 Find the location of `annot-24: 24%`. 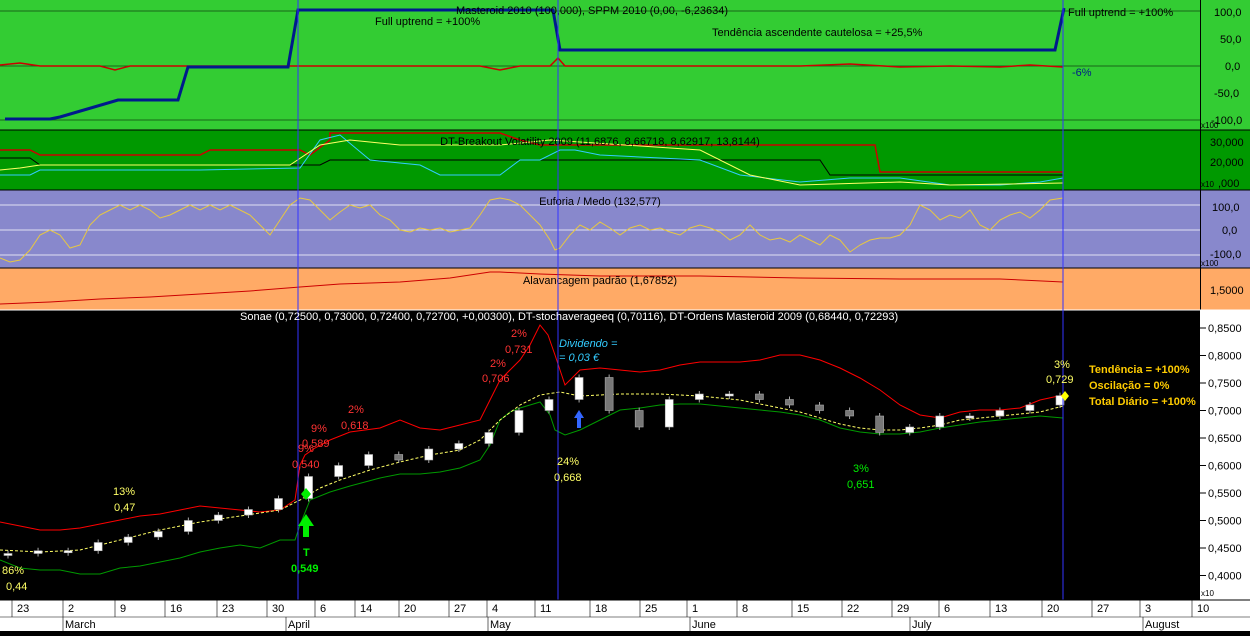

annot-24: 24% is located at coordinates (568, 462).